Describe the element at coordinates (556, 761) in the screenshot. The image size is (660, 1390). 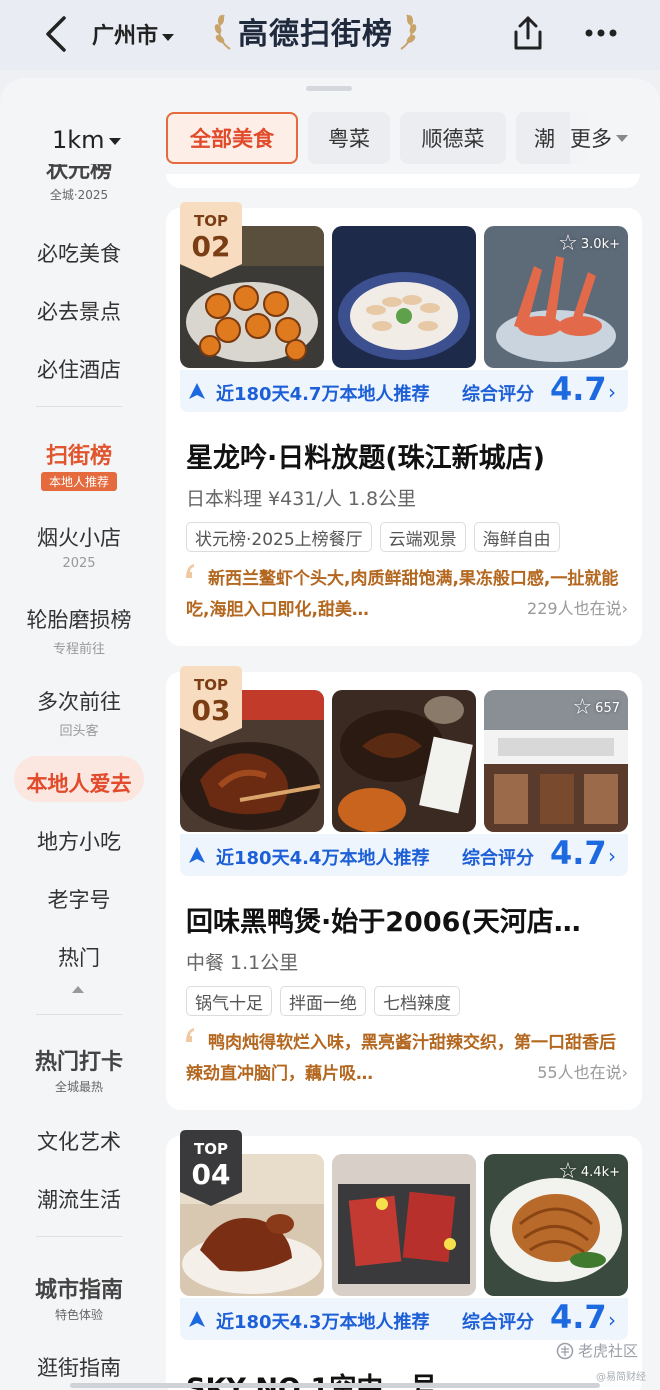
I see `food-photo: ☆ 657` at that location.